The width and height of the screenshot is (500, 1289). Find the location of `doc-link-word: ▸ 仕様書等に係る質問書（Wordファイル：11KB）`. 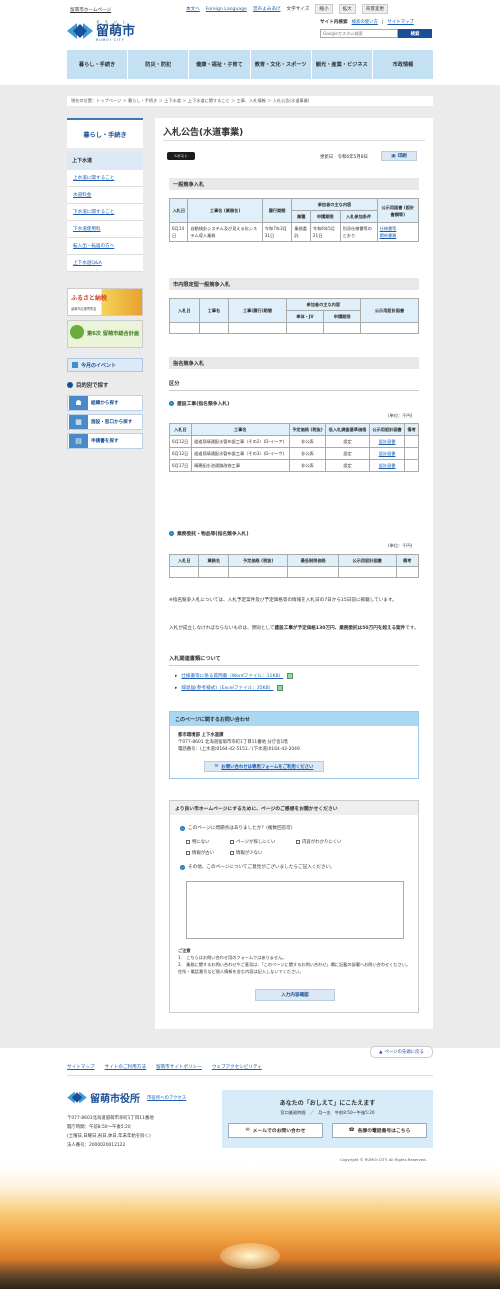

doc-link-word: ▸ 仕様書等に係る質問書（Wordファイル：11KB） is located at coordinates (234, 676).